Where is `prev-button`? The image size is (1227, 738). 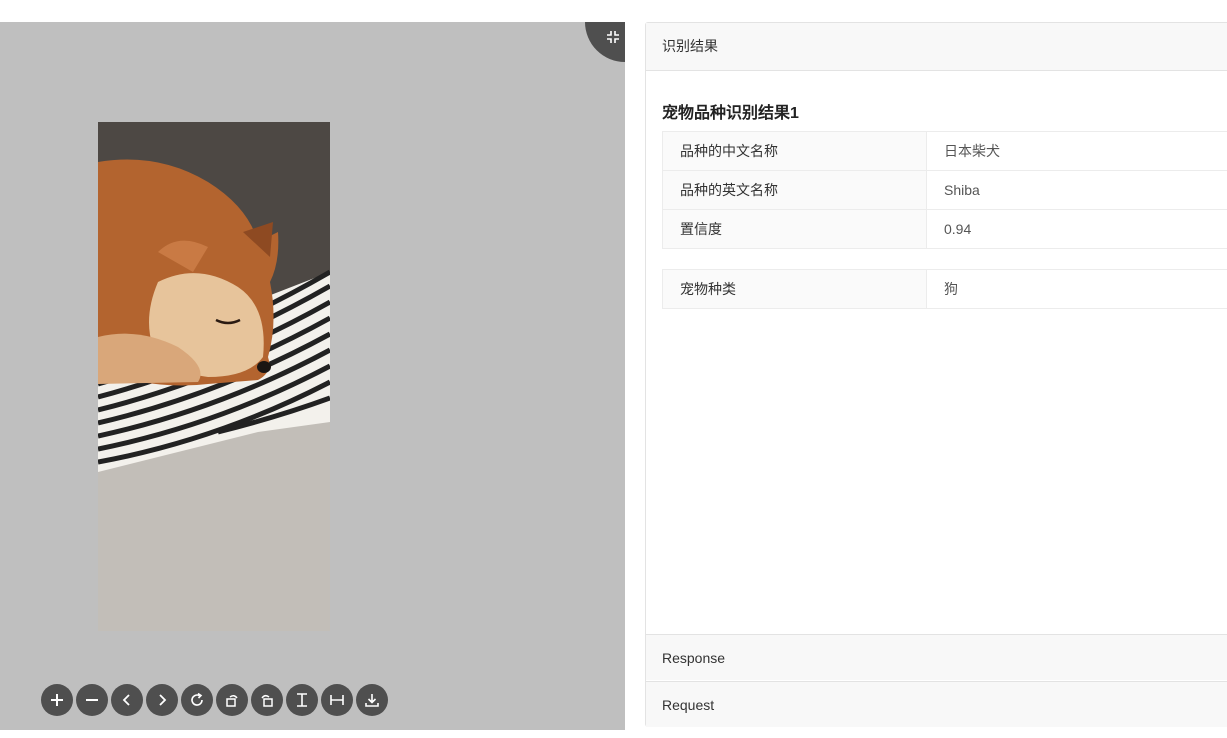
prev-button is located at coordinates (127, 700).